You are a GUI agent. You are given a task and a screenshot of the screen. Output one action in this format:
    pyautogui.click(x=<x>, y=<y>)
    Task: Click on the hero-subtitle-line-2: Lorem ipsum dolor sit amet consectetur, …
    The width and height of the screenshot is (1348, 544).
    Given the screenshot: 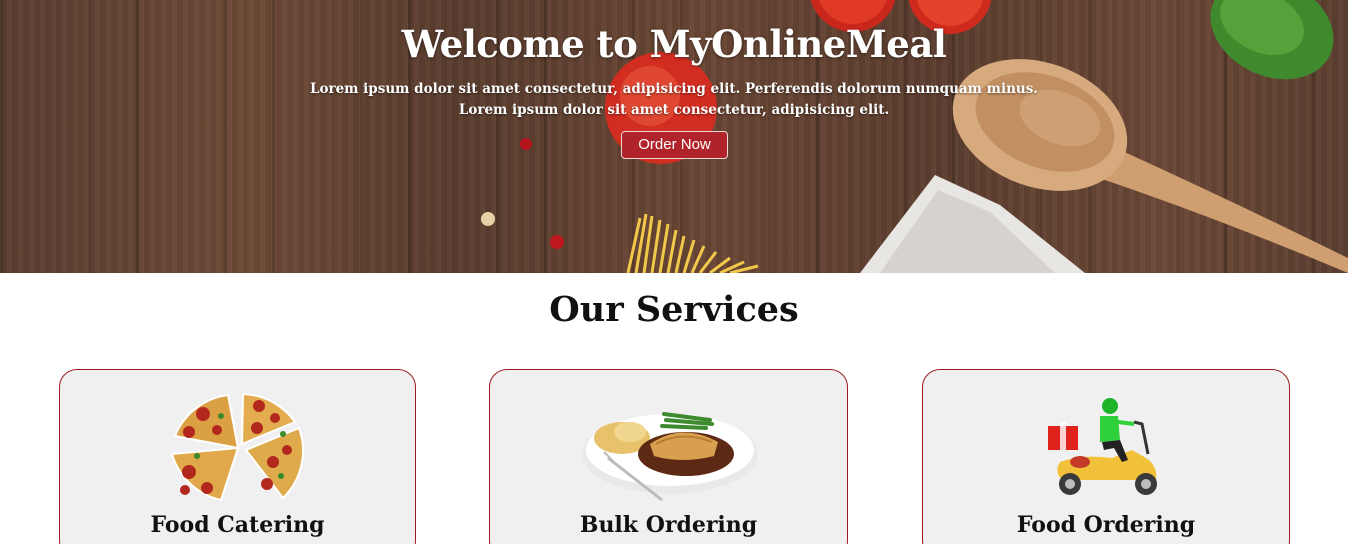 What is the action you would take?
    pyautogui.click(x=674, y=110)
    